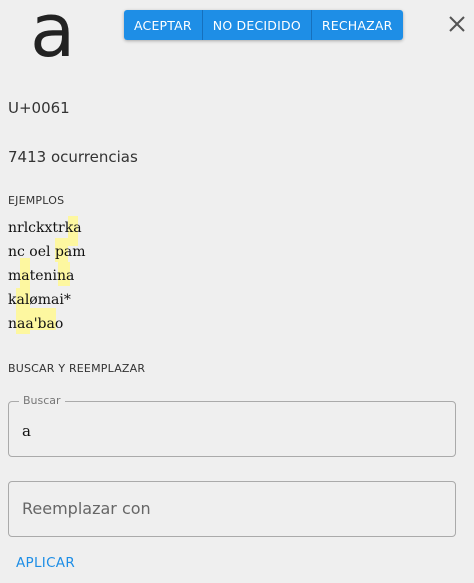 The height and width of the screenshot is (583, 474). What do you see at coordinates (357, 25) in the screenshot?
I see `reject-button: RECHAZAR` at bounding box center [357, 25].